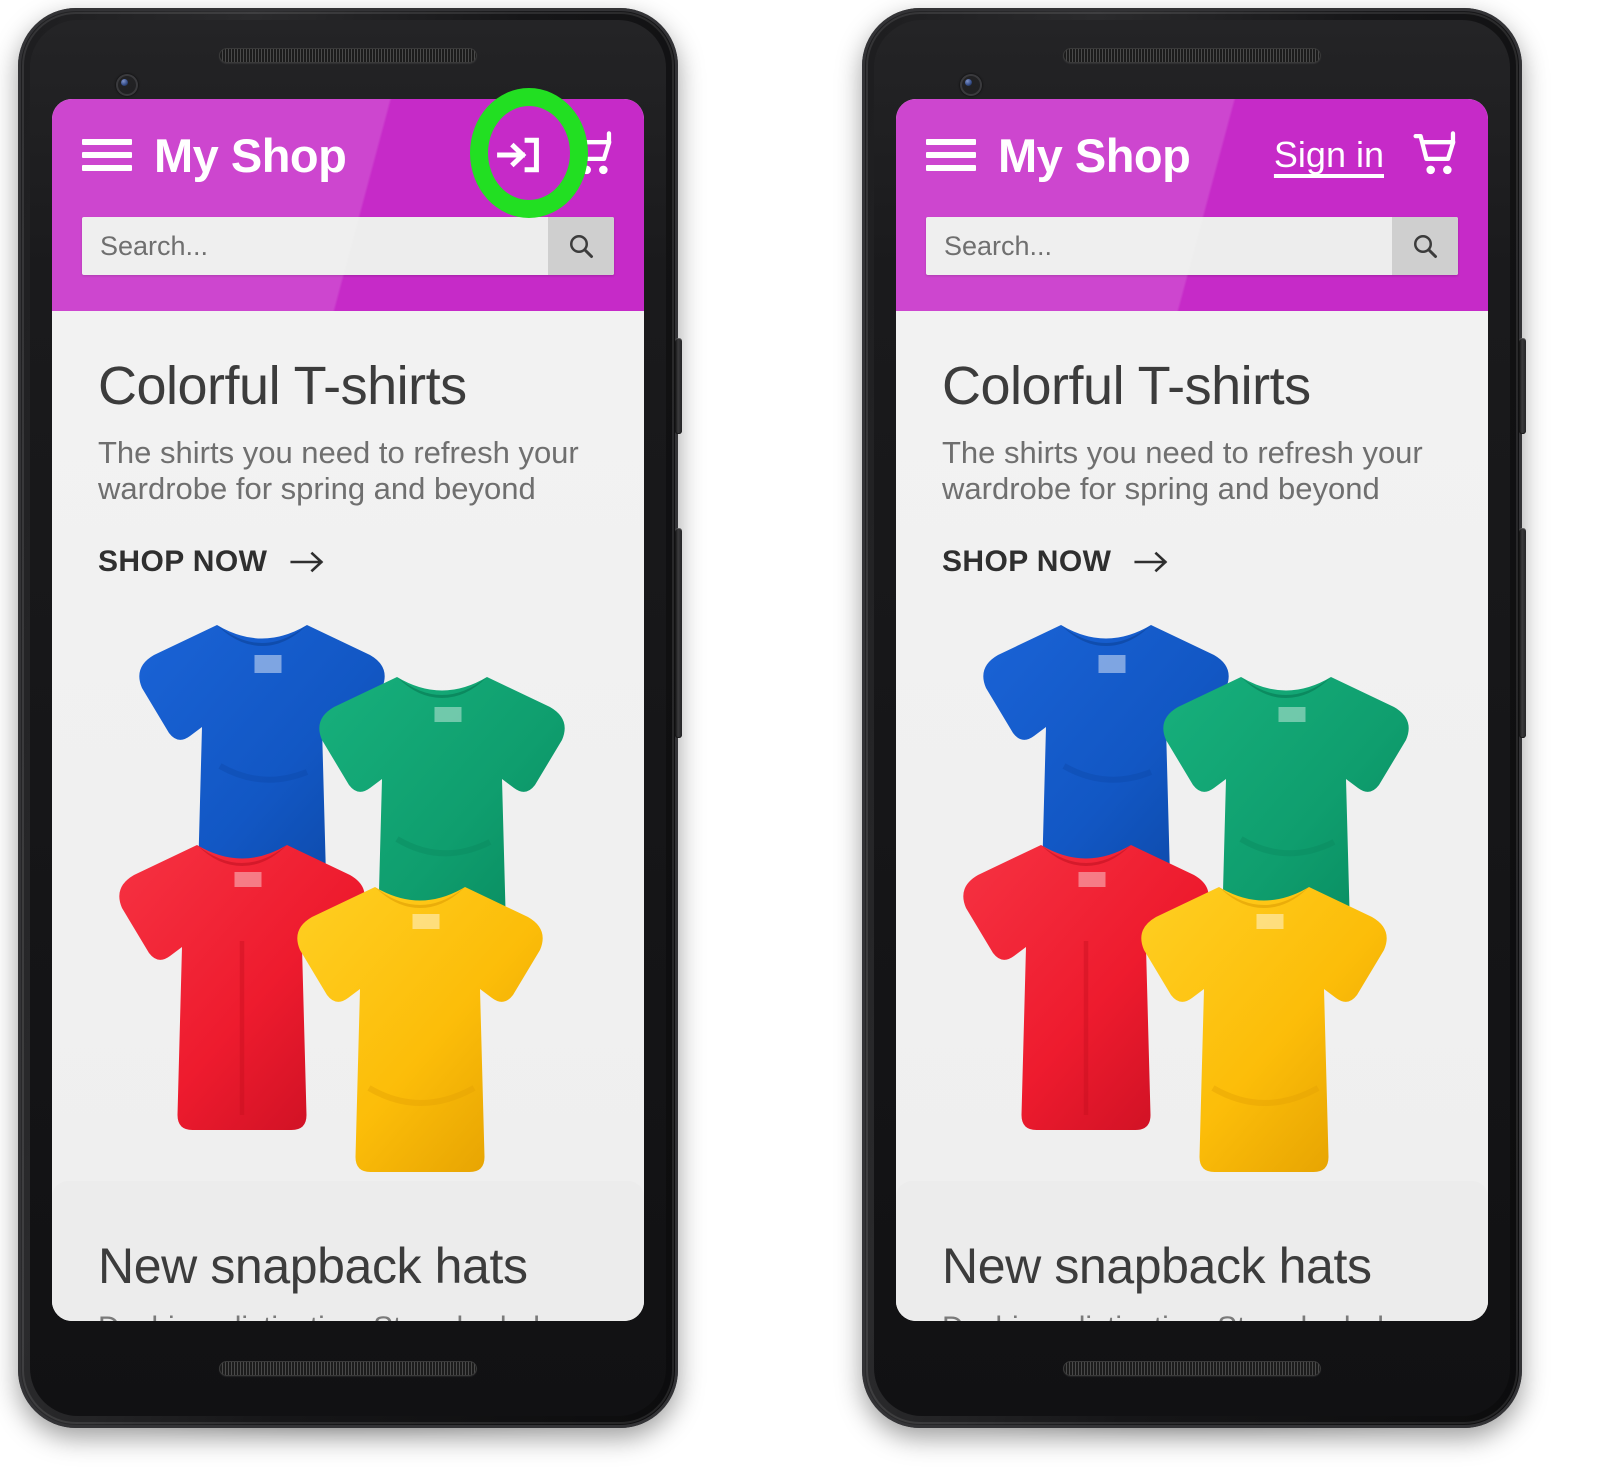 This screenshot has height=1473, width=1600. Describe the element at coordinates (518, 155) in the screenshot. I see `login-arrow-icon` at that location.